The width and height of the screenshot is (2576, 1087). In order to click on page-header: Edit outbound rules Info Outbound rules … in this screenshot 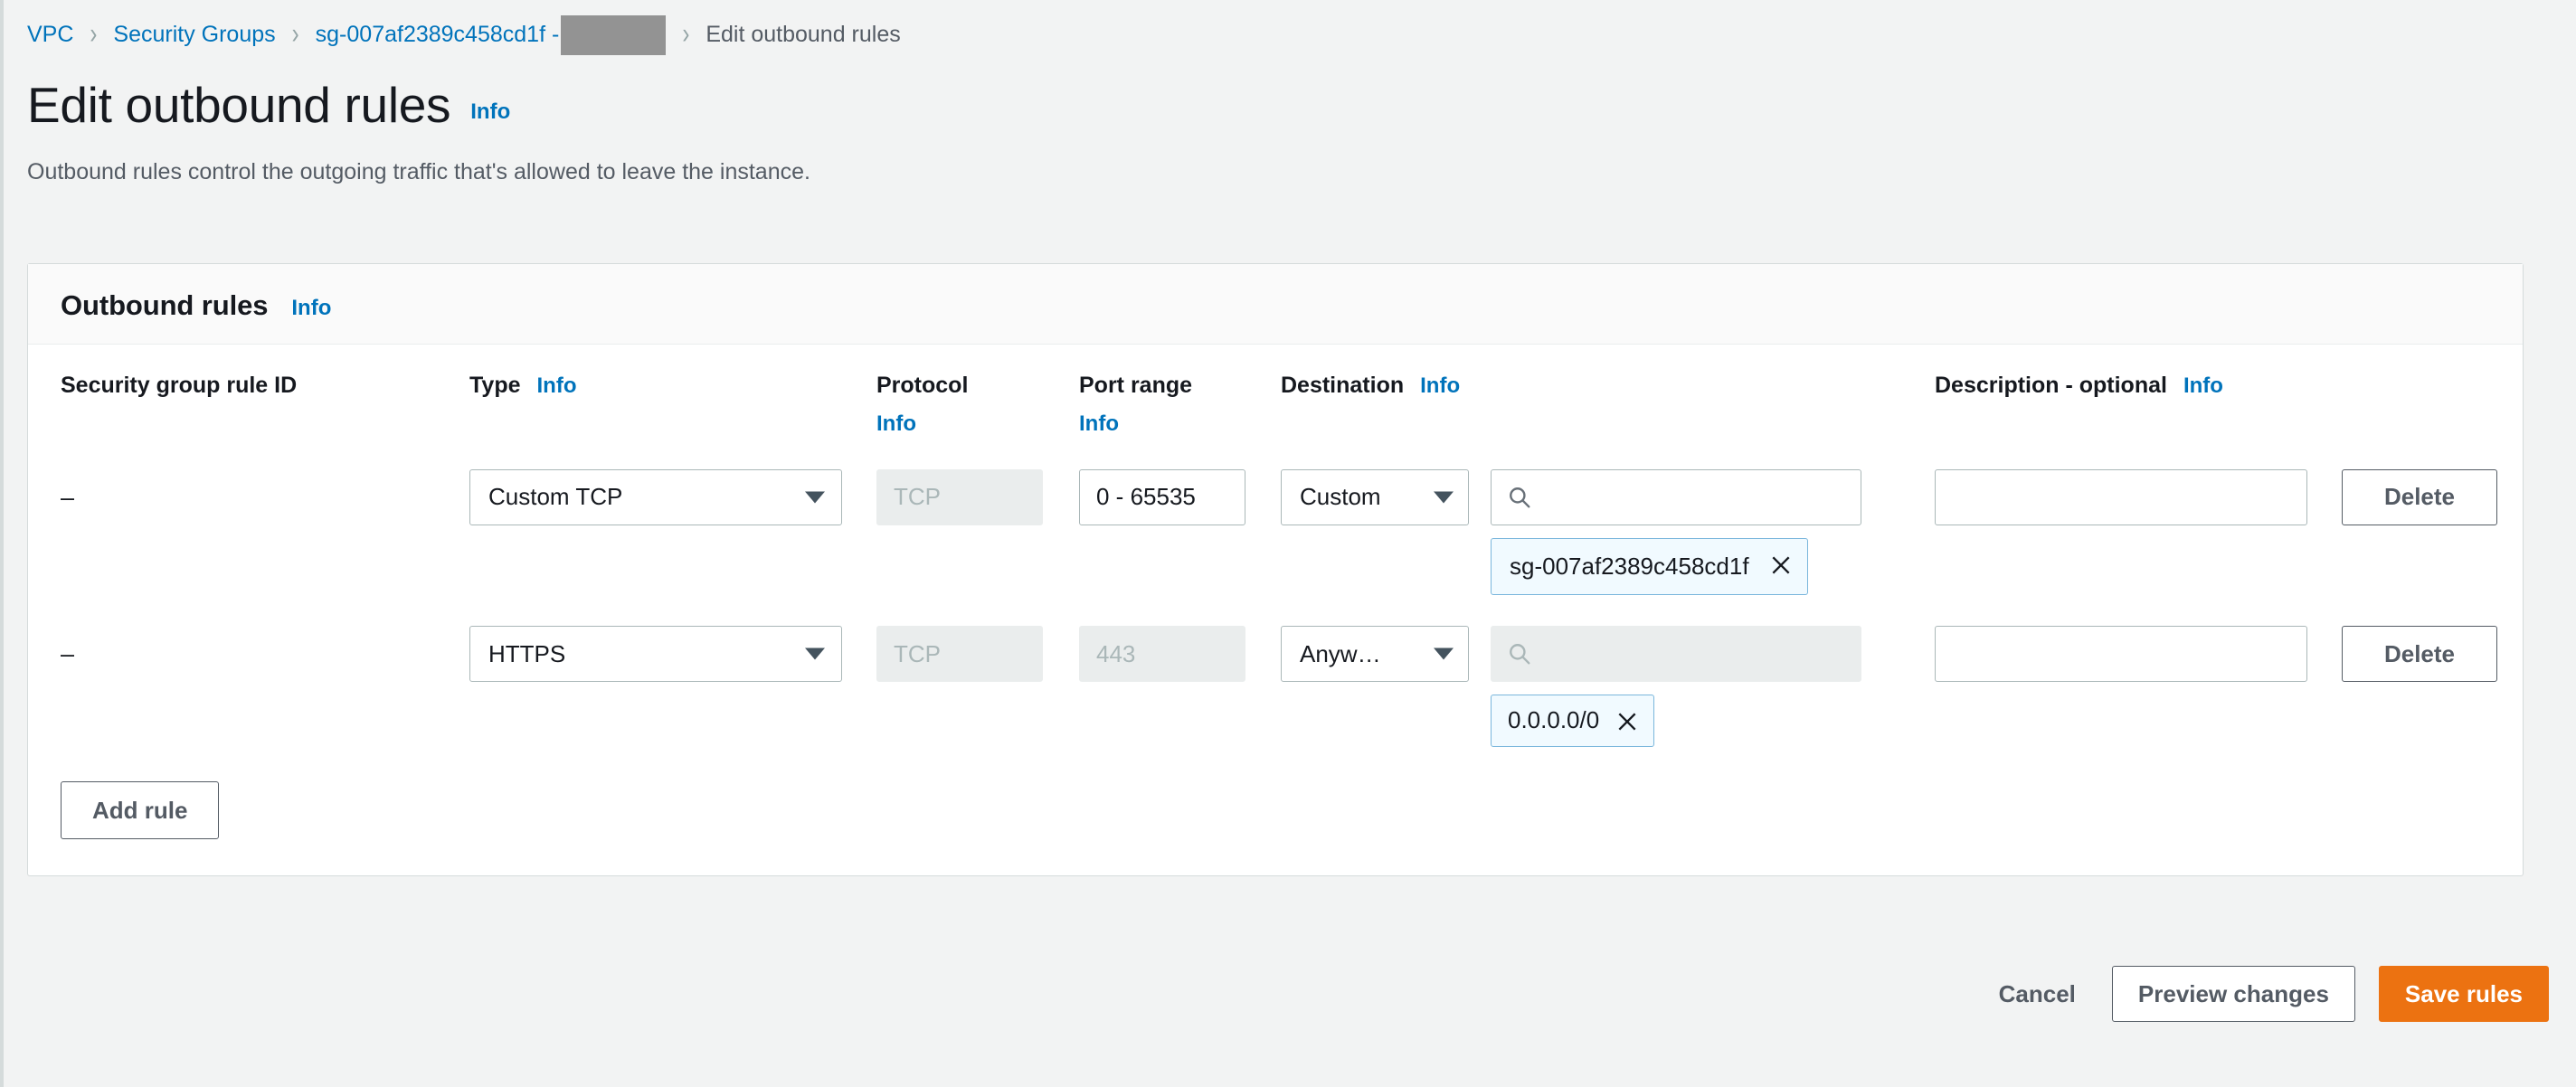, I will do `click(1288, 115)`.